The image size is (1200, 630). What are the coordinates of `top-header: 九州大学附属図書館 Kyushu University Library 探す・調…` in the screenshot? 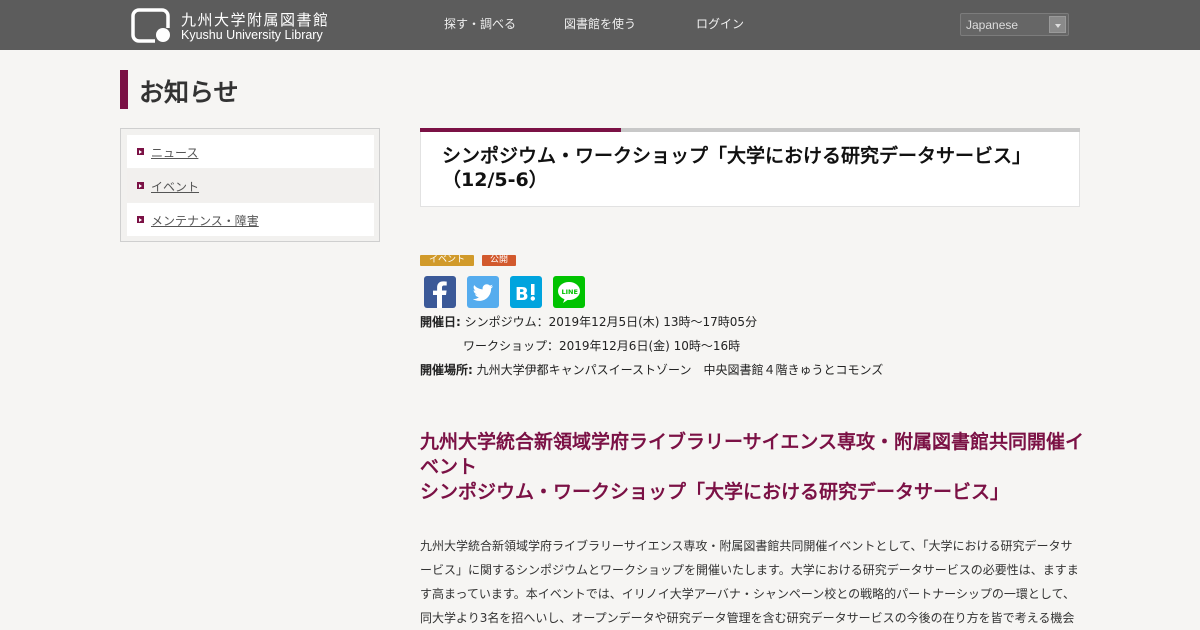 It's located at (600, 25).